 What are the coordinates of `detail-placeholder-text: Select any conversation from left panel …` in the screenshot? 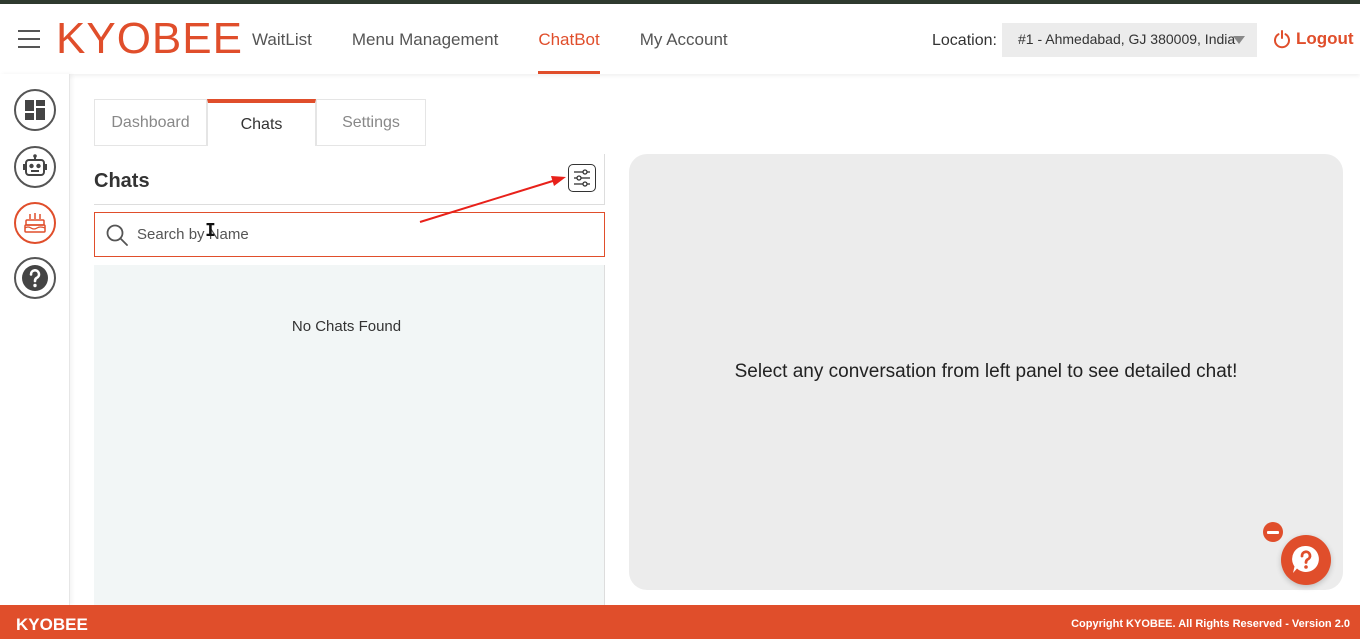 It's located at (986, 371).